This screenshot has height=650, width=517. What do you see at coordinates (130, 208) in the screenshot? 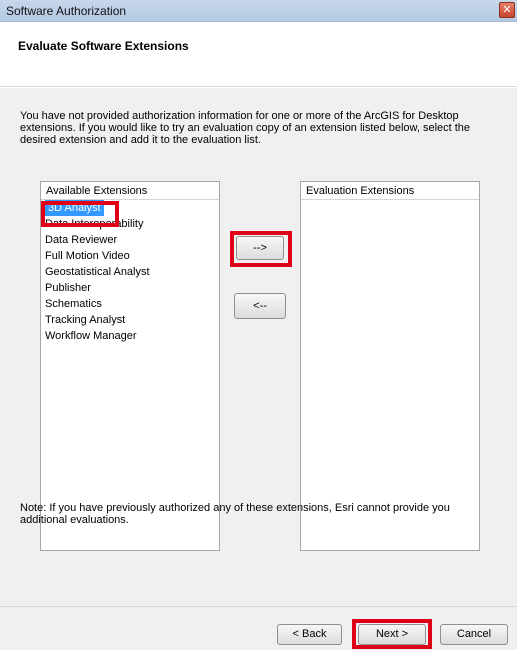
I see `list-item-3d-analyst: 3D Analyst` at bounding box center [130, 208].